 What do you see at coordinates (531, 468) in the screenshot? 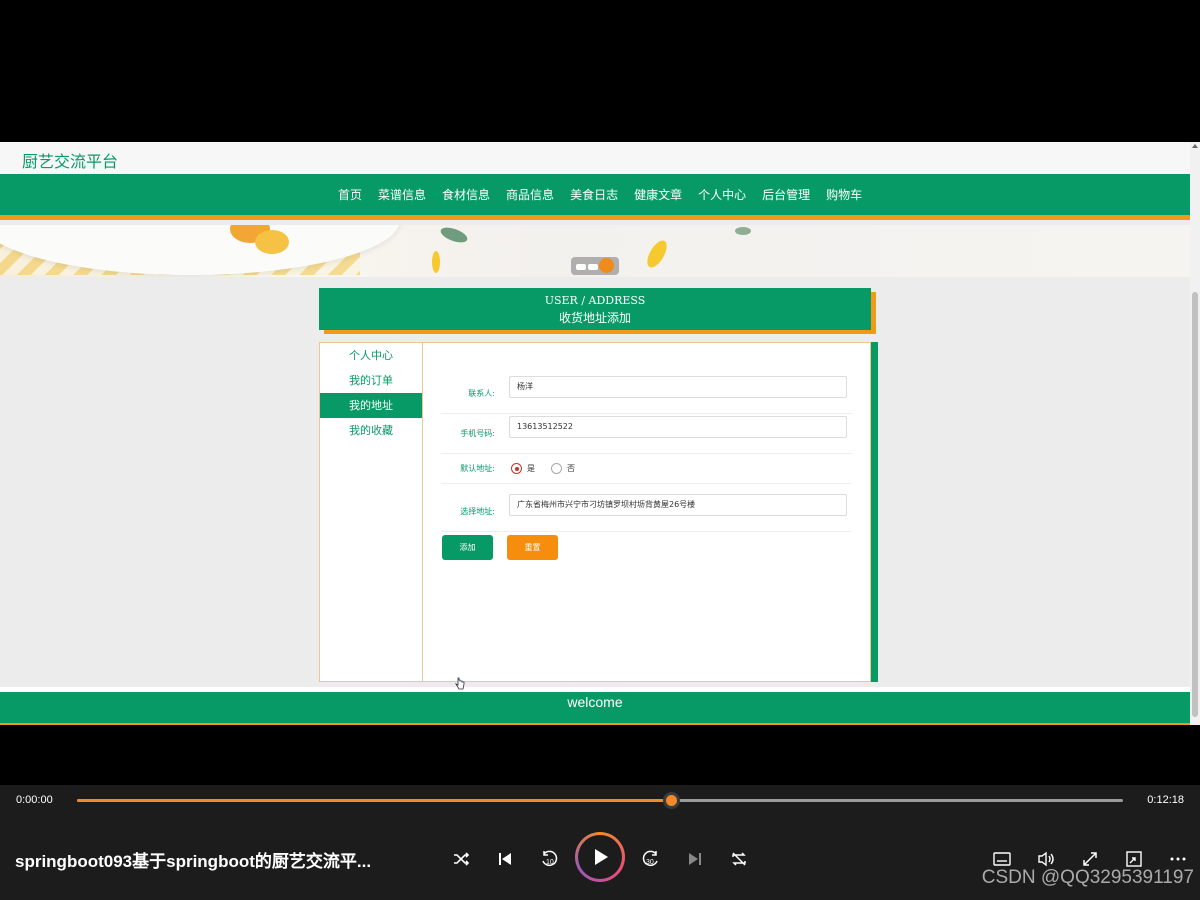
I see `radio-yes-label: 是` at bounding box center [531, 468].